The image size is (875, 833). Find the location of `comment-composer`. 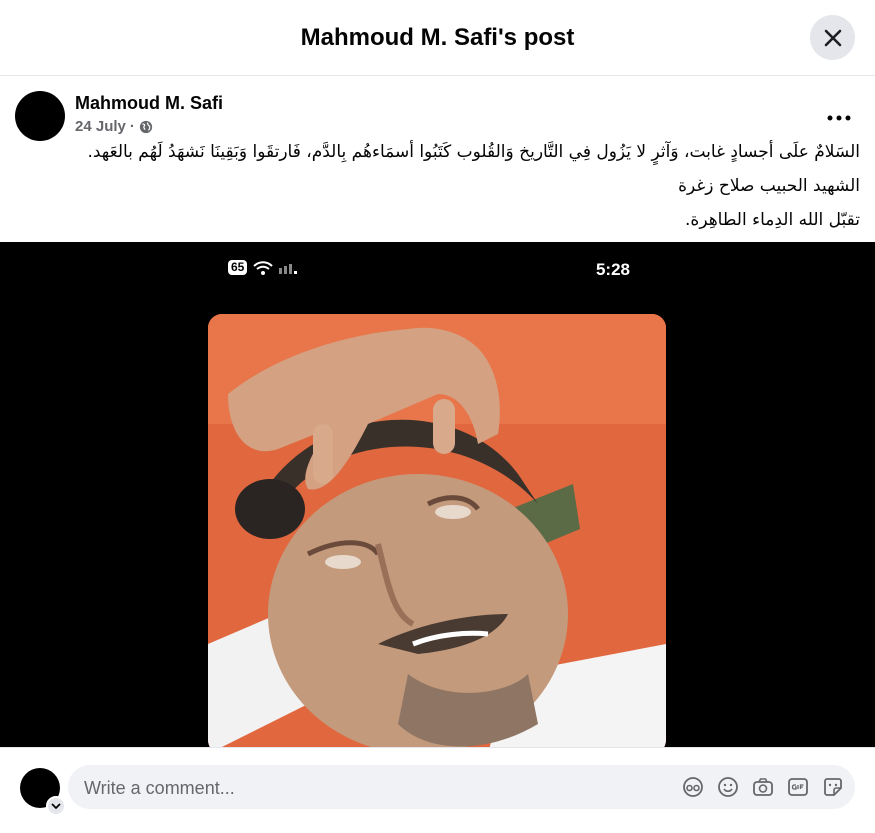

comment-composer is located at coordinates (437, 790).